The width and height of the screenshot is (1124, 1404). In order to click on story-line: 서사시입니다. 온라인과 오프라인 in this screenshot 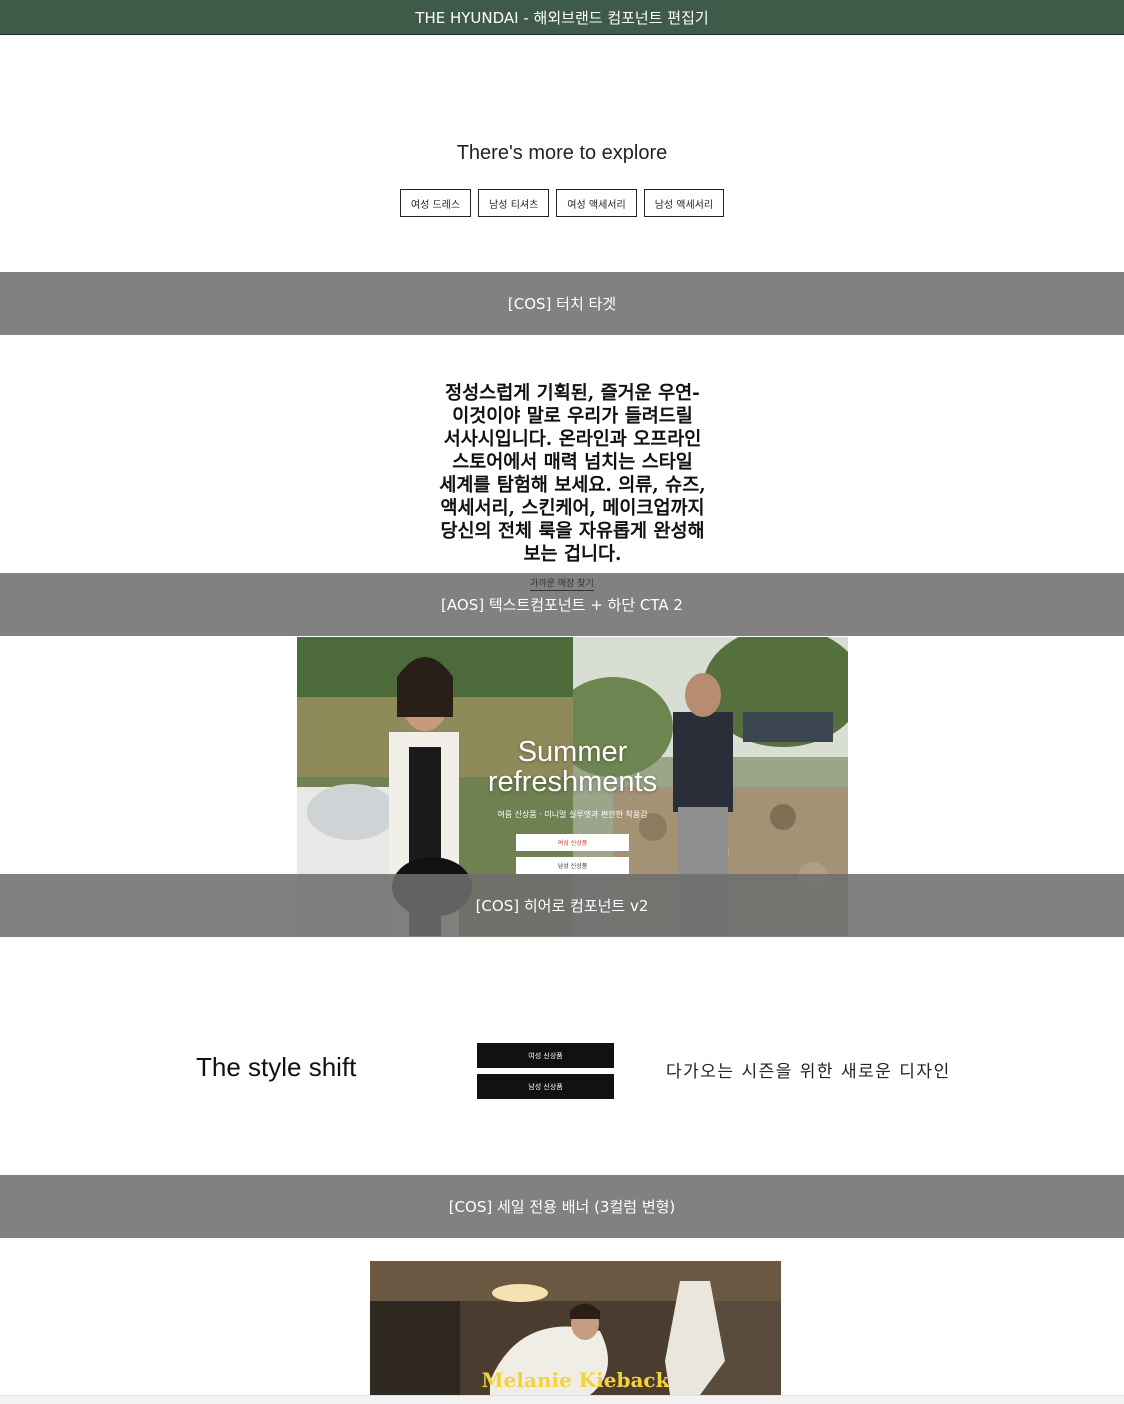, I will do `click(572, 439)`.